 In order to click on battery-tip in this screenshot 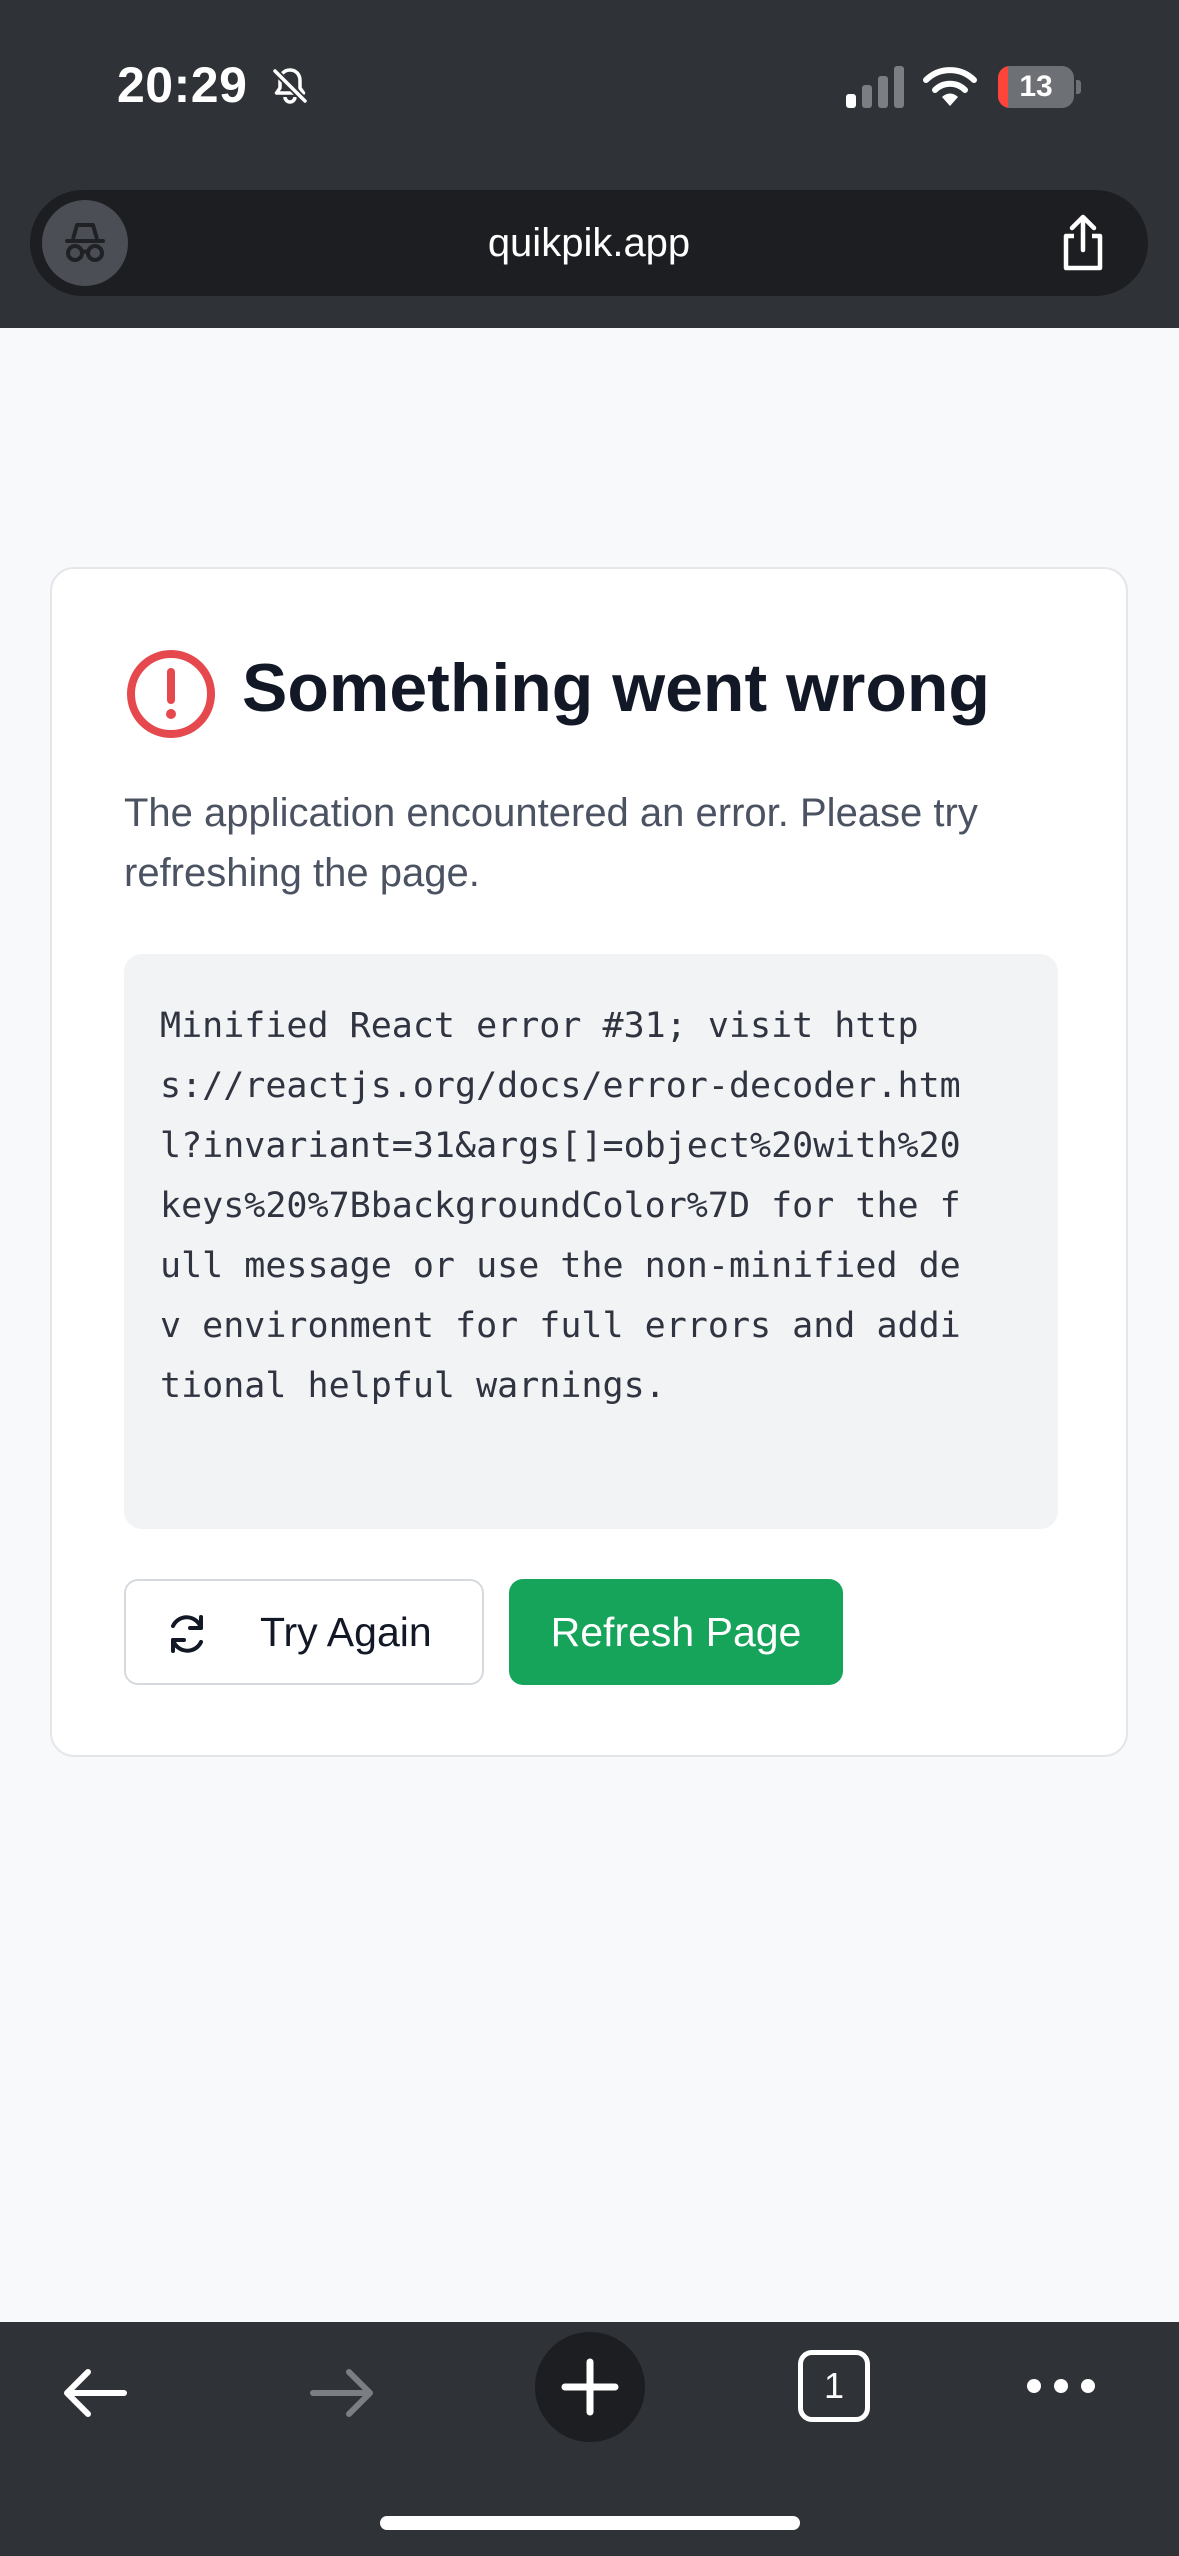, I will do `click(1078, 87)`.